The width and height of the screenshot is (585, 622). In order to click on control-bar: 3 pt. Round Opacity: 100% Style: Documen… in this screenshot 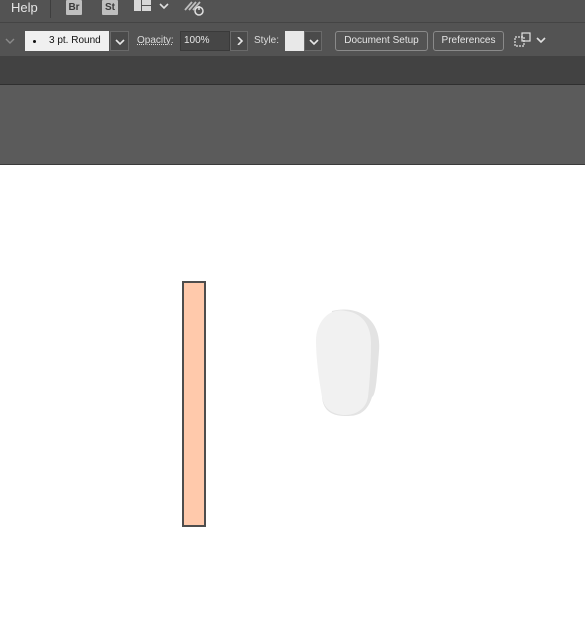, I will do `click(292, 39)`.